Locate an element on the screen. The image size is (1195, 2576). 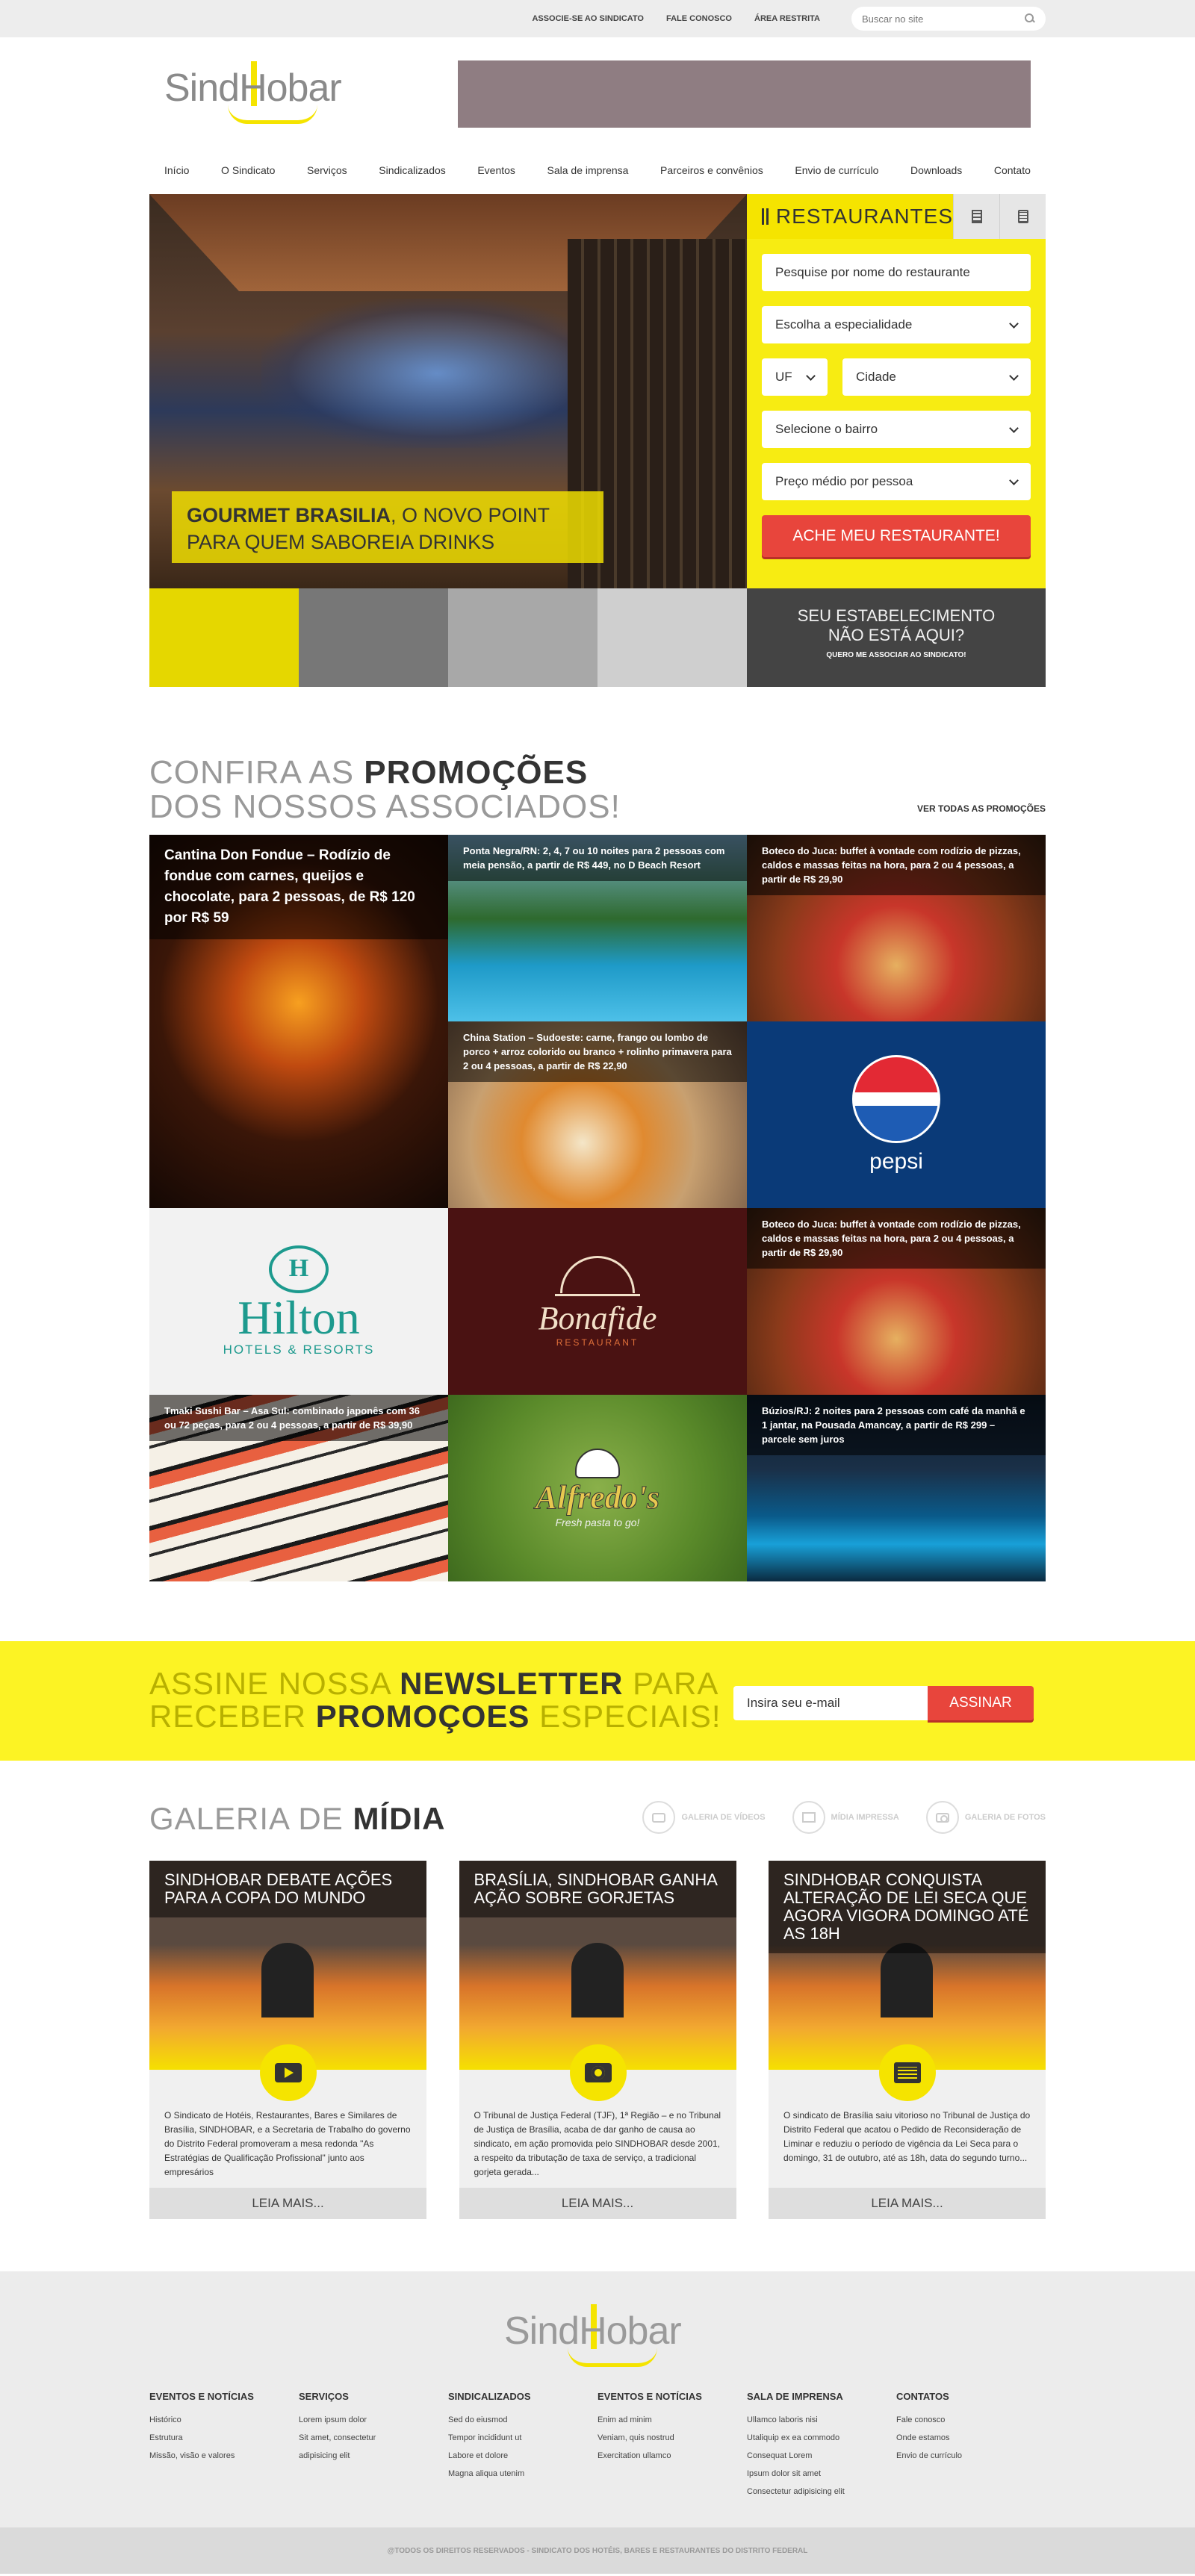
tab-hotels is located at coordinates (976, 216).